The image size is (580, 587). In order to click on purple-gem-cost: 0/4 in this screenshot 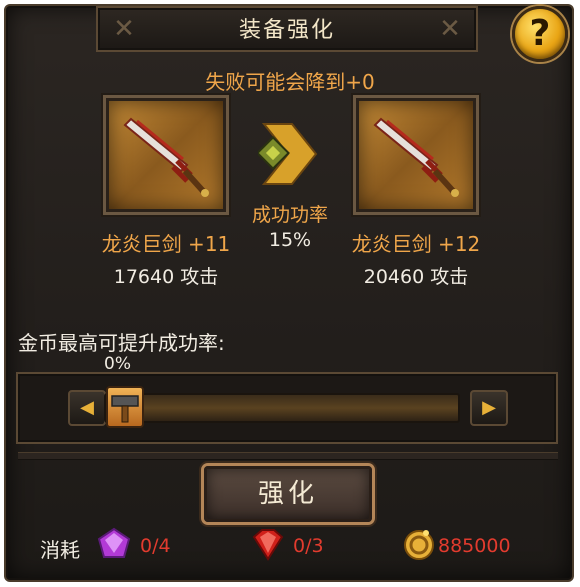, I will do `click(155, 546)`.